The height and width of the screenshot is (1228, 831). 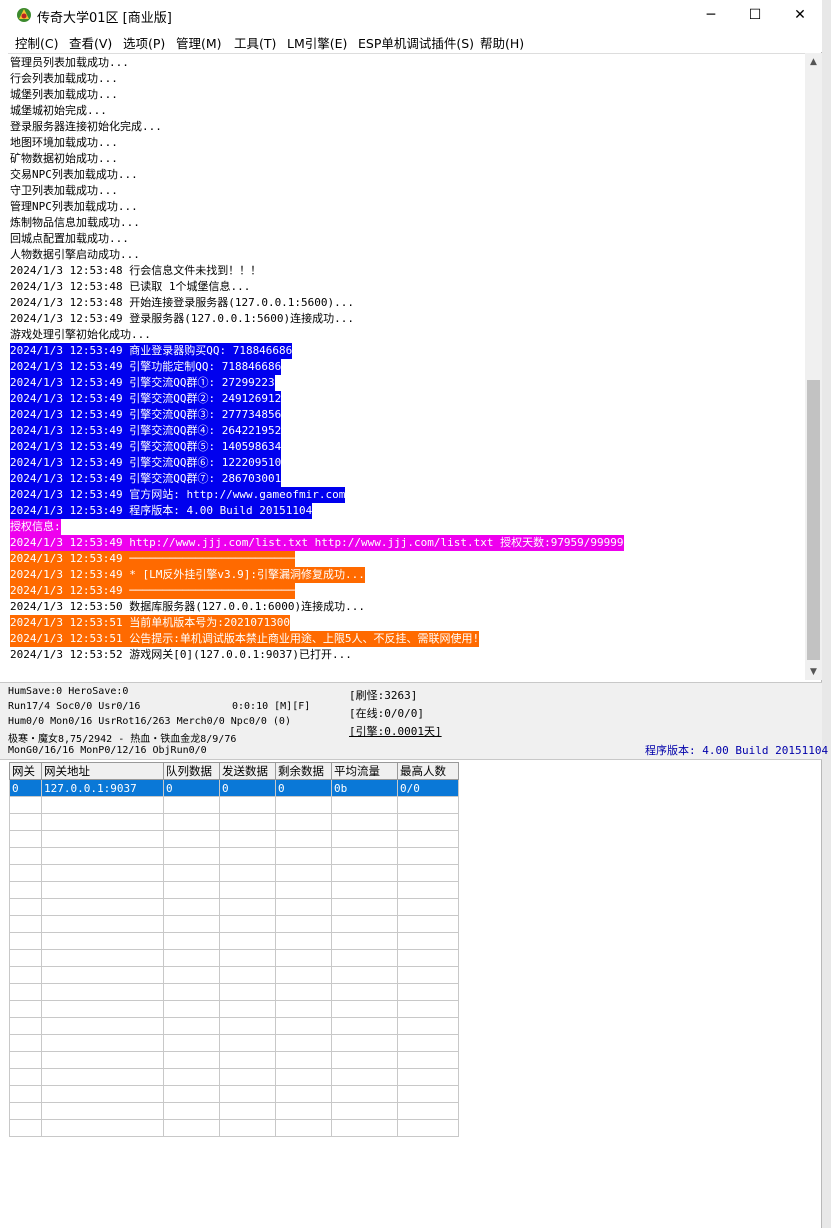 What do you see at coordinates (428, 771) in the screenshot?
I see `col-max-users: 最高人数` at bounding box center [428, 771].